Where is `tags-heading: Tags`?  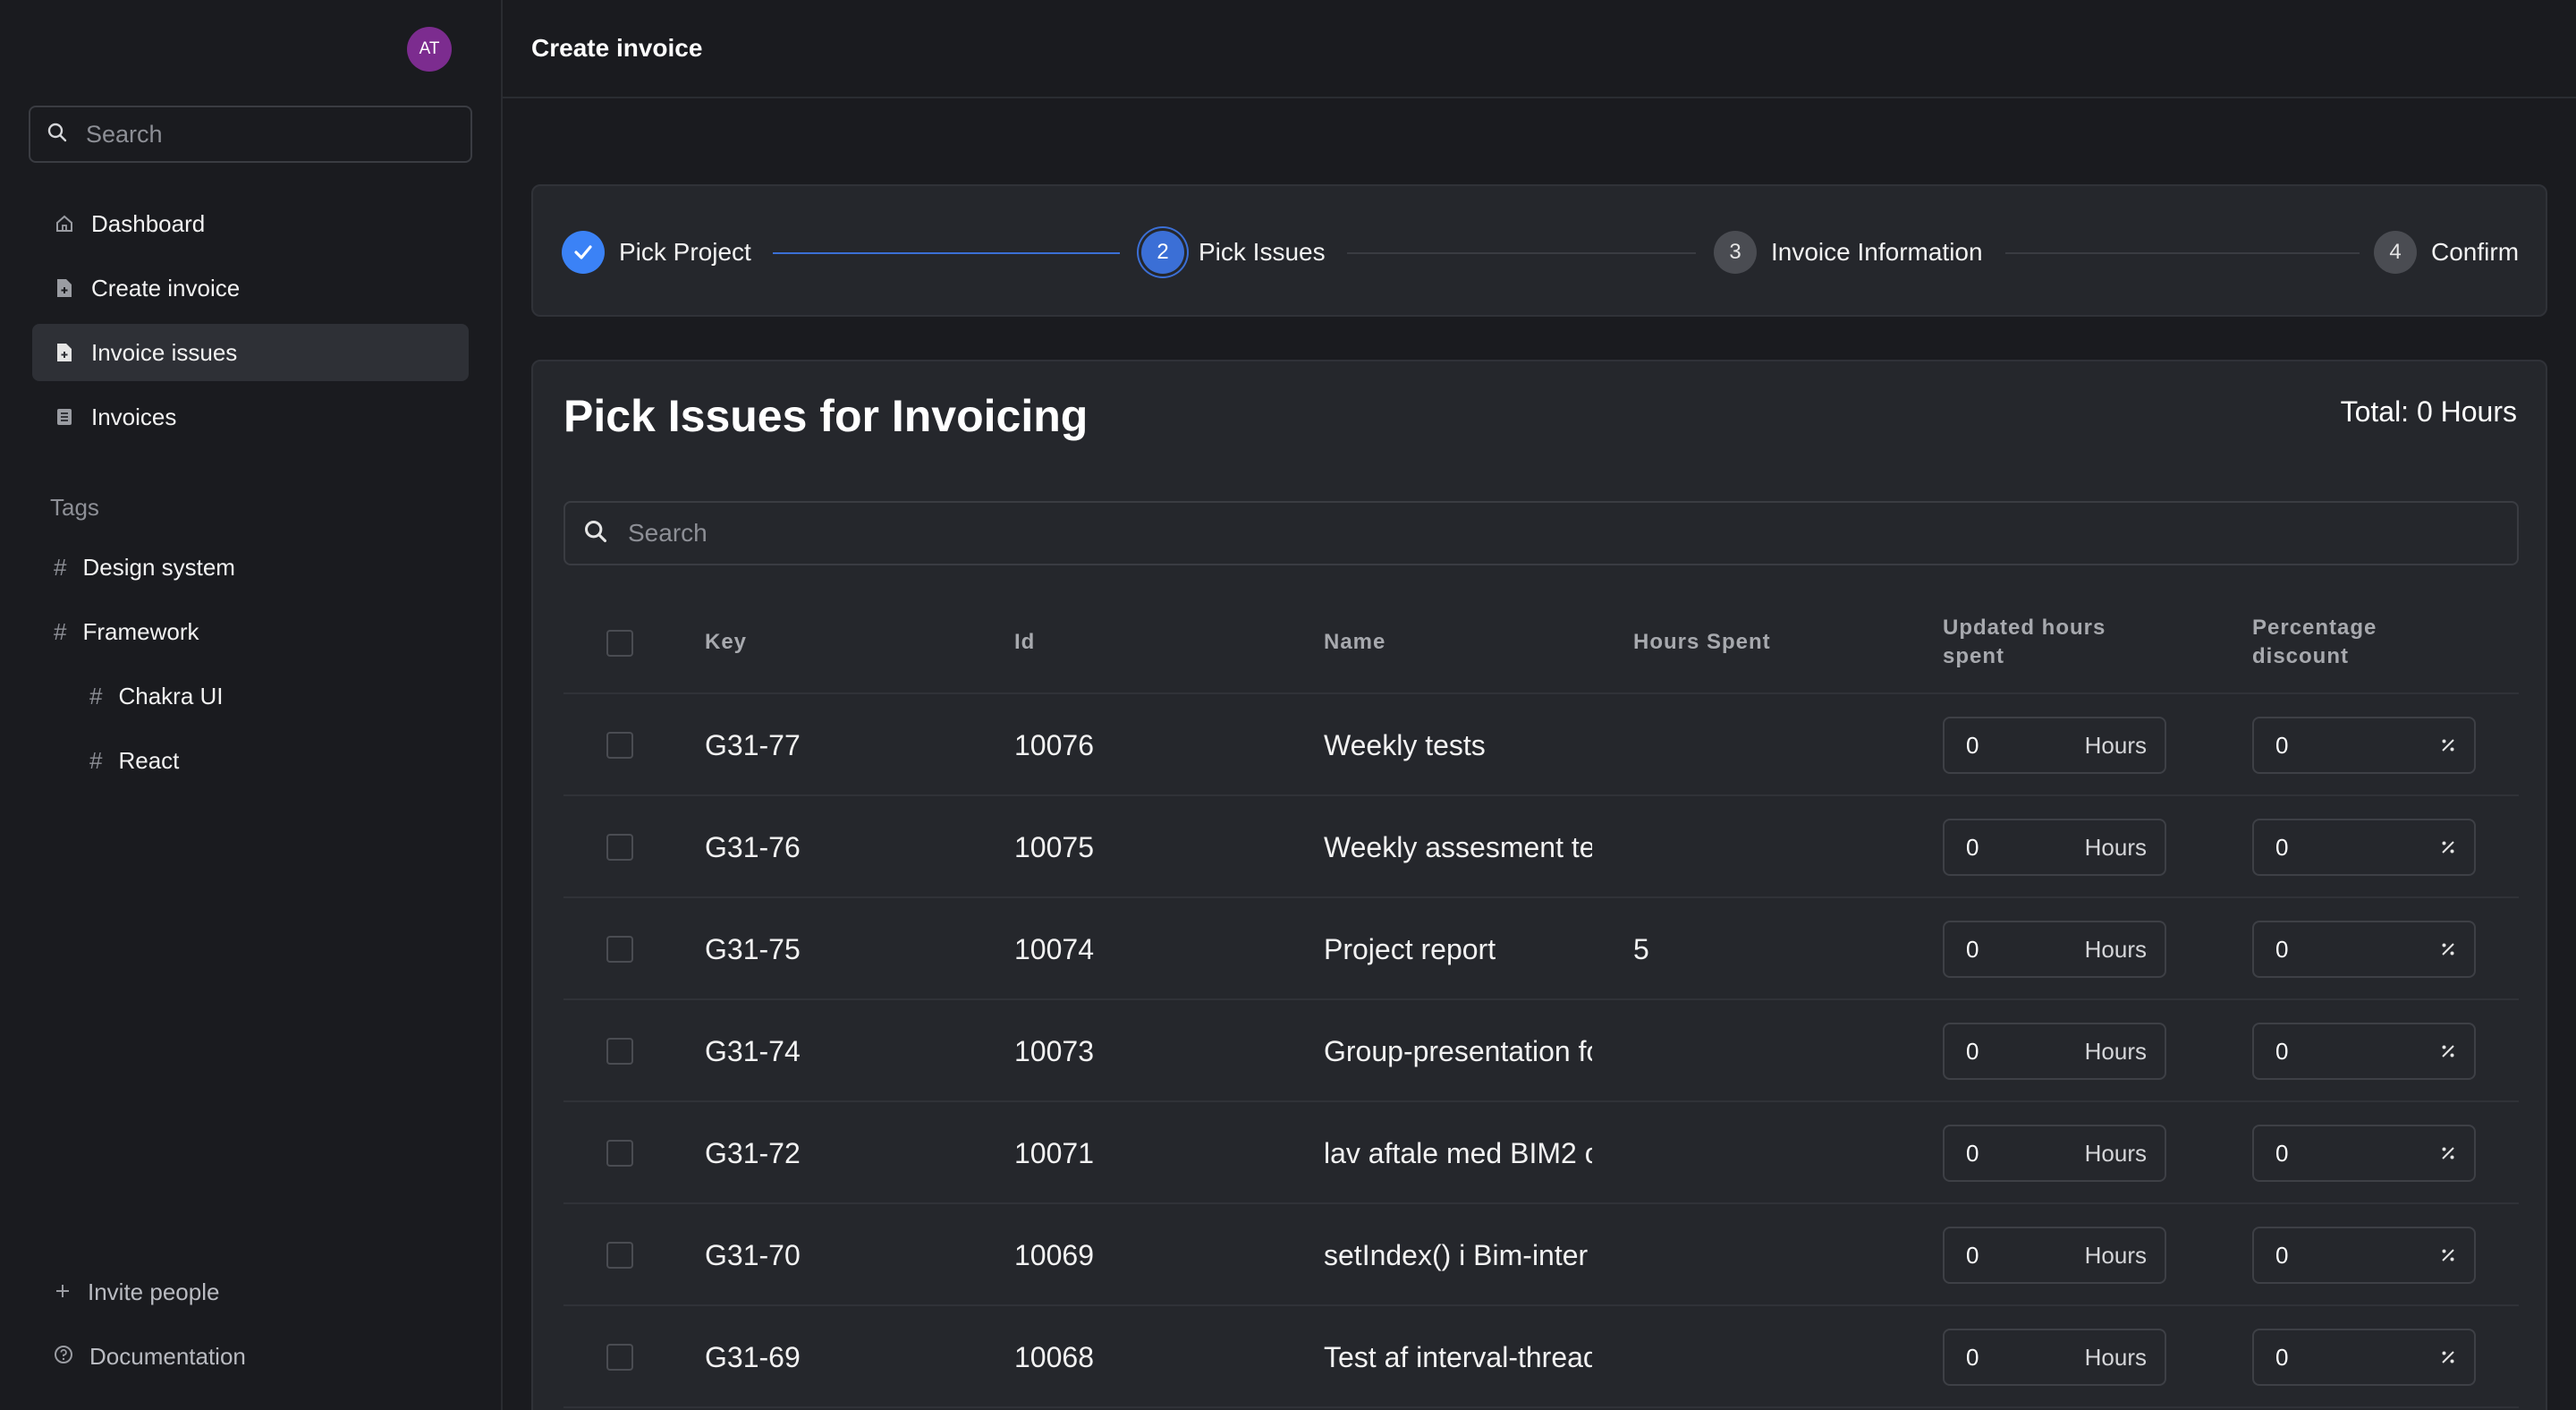
tags-heading: Tags is located at coordinates (74, 507).